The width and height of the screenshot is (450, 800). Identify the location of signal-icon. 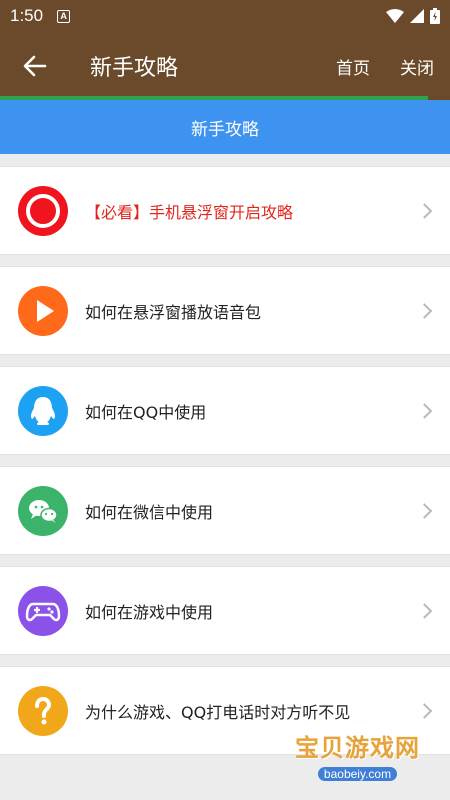
(417, 16).